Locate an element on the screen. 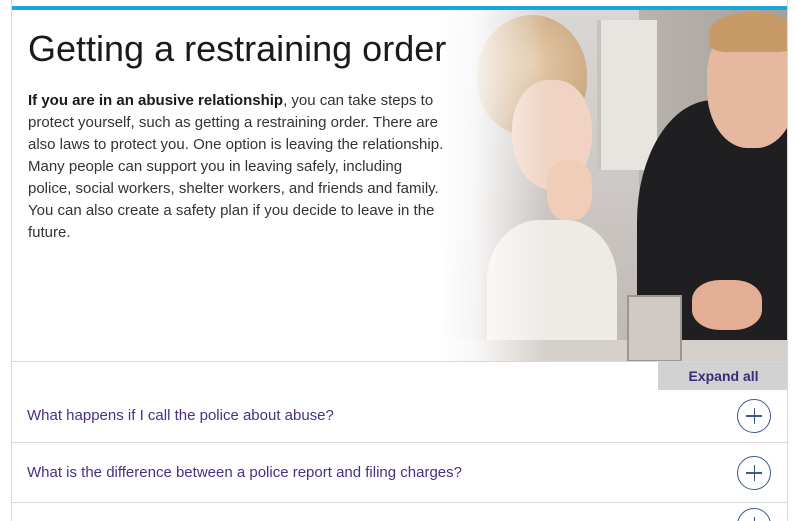  photo-fade-overlay is located at coordinates (492, 185).